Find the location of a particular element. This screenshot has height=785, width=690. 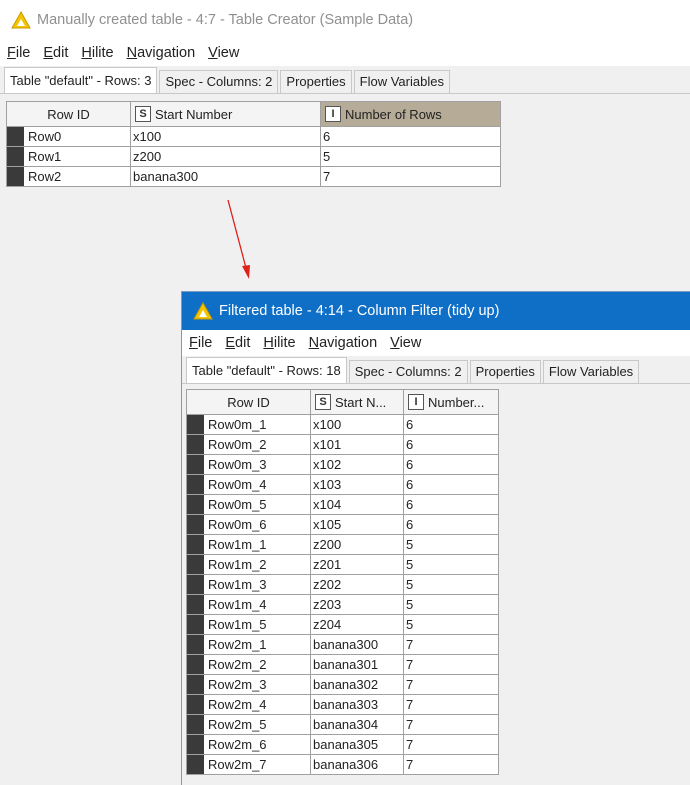

table-row: Row1m_3 z202 5 is located at coordinates (342, 584).